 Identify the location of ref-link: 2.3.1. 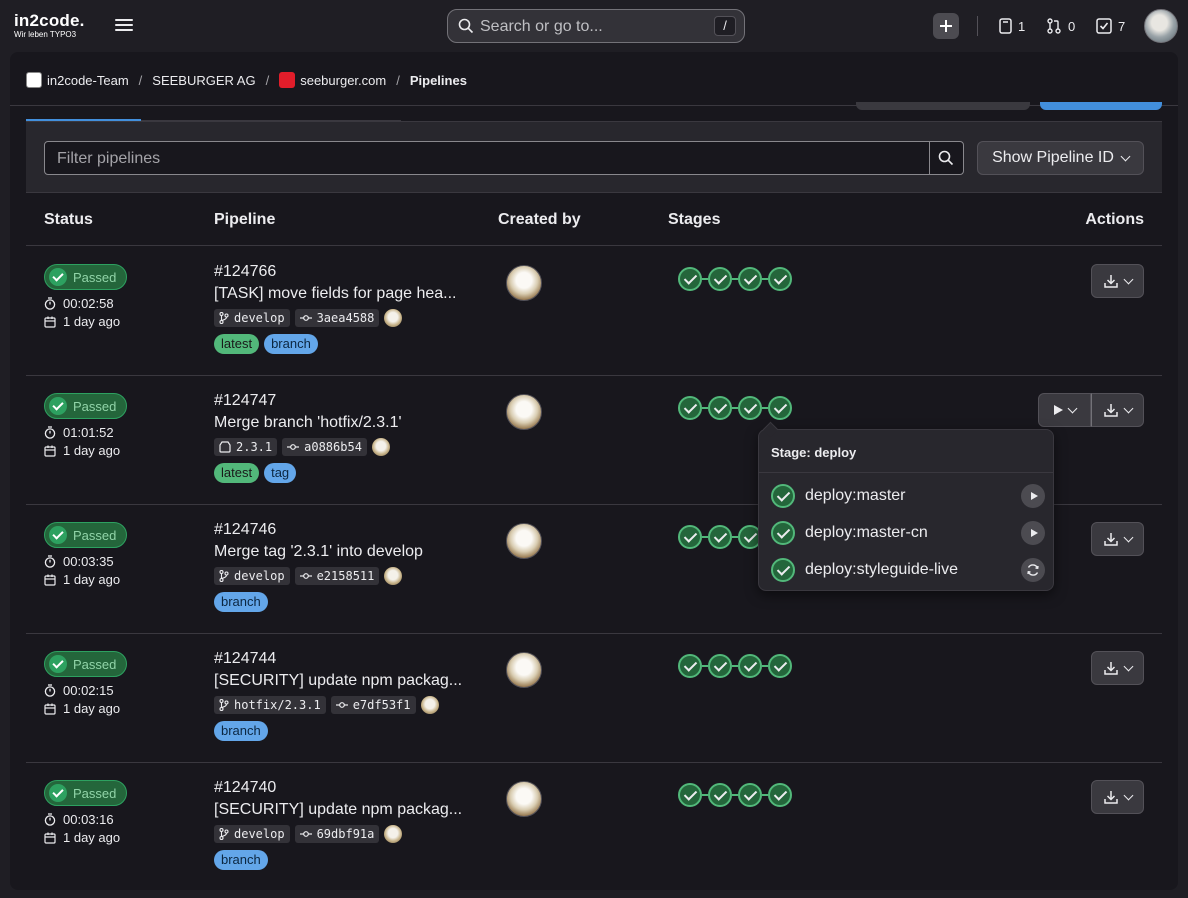
(246, 447).